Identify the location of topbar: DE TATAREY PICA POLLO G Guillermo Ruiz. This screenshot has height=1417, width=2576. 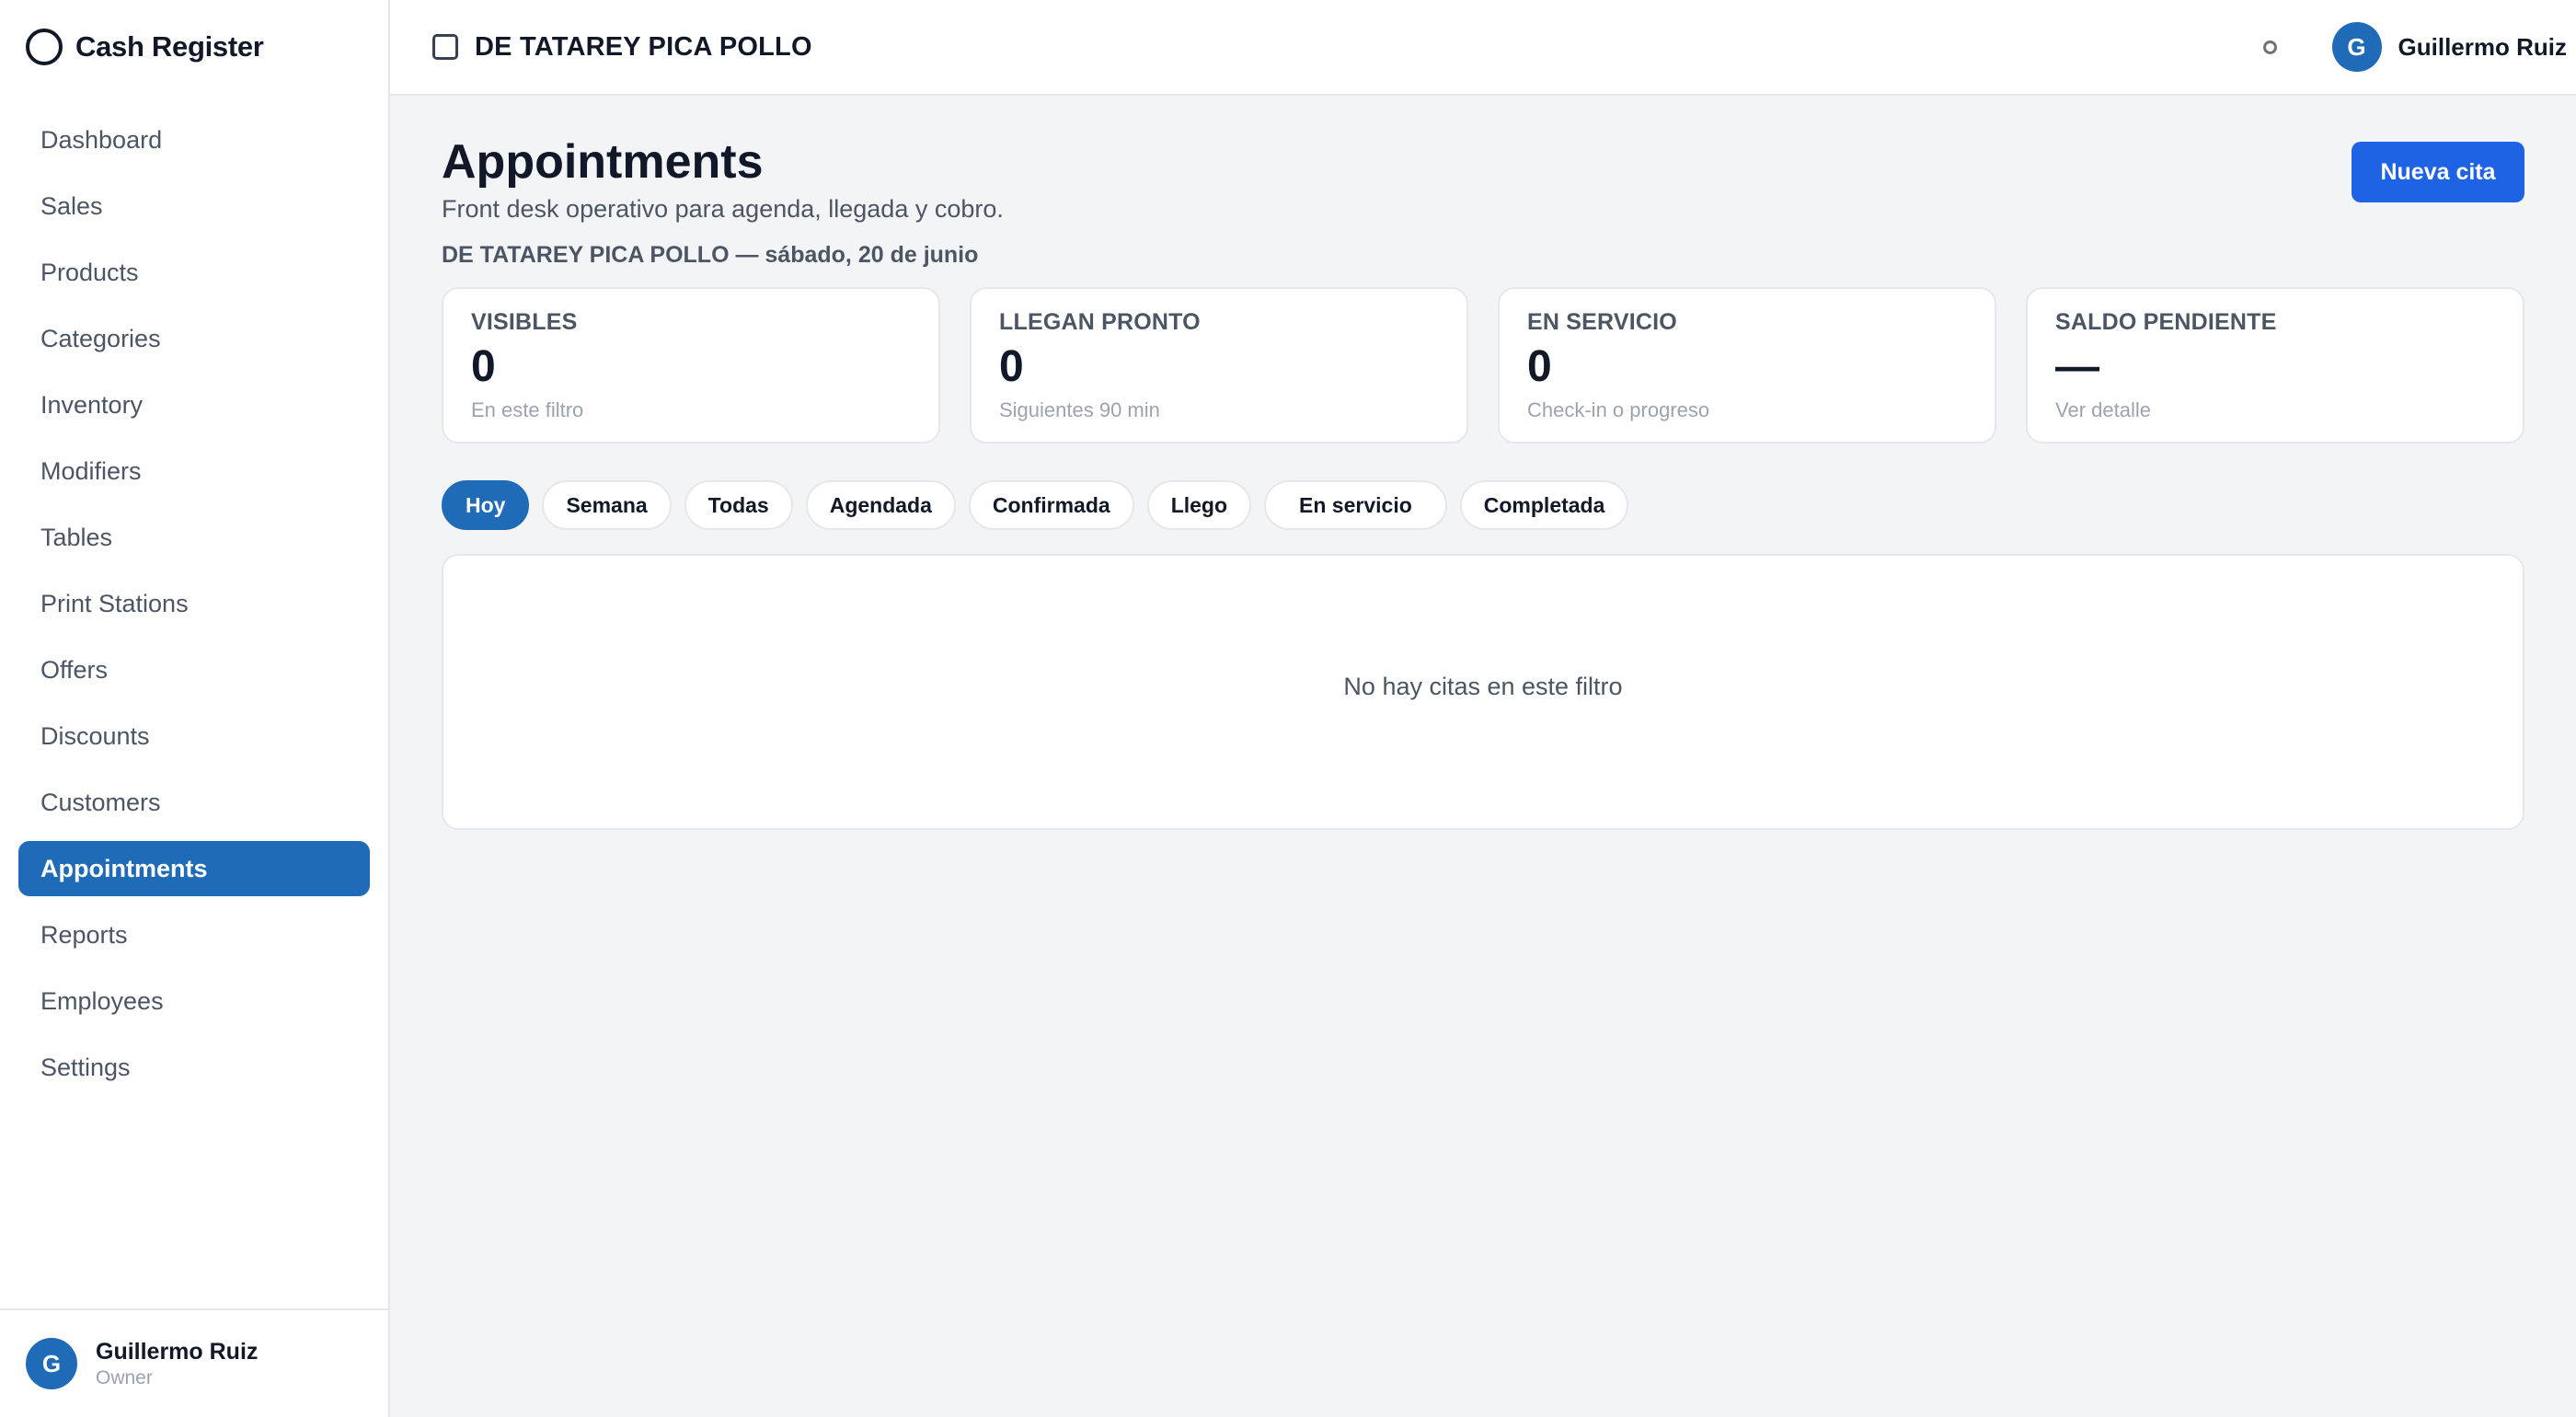
(1483, 48).